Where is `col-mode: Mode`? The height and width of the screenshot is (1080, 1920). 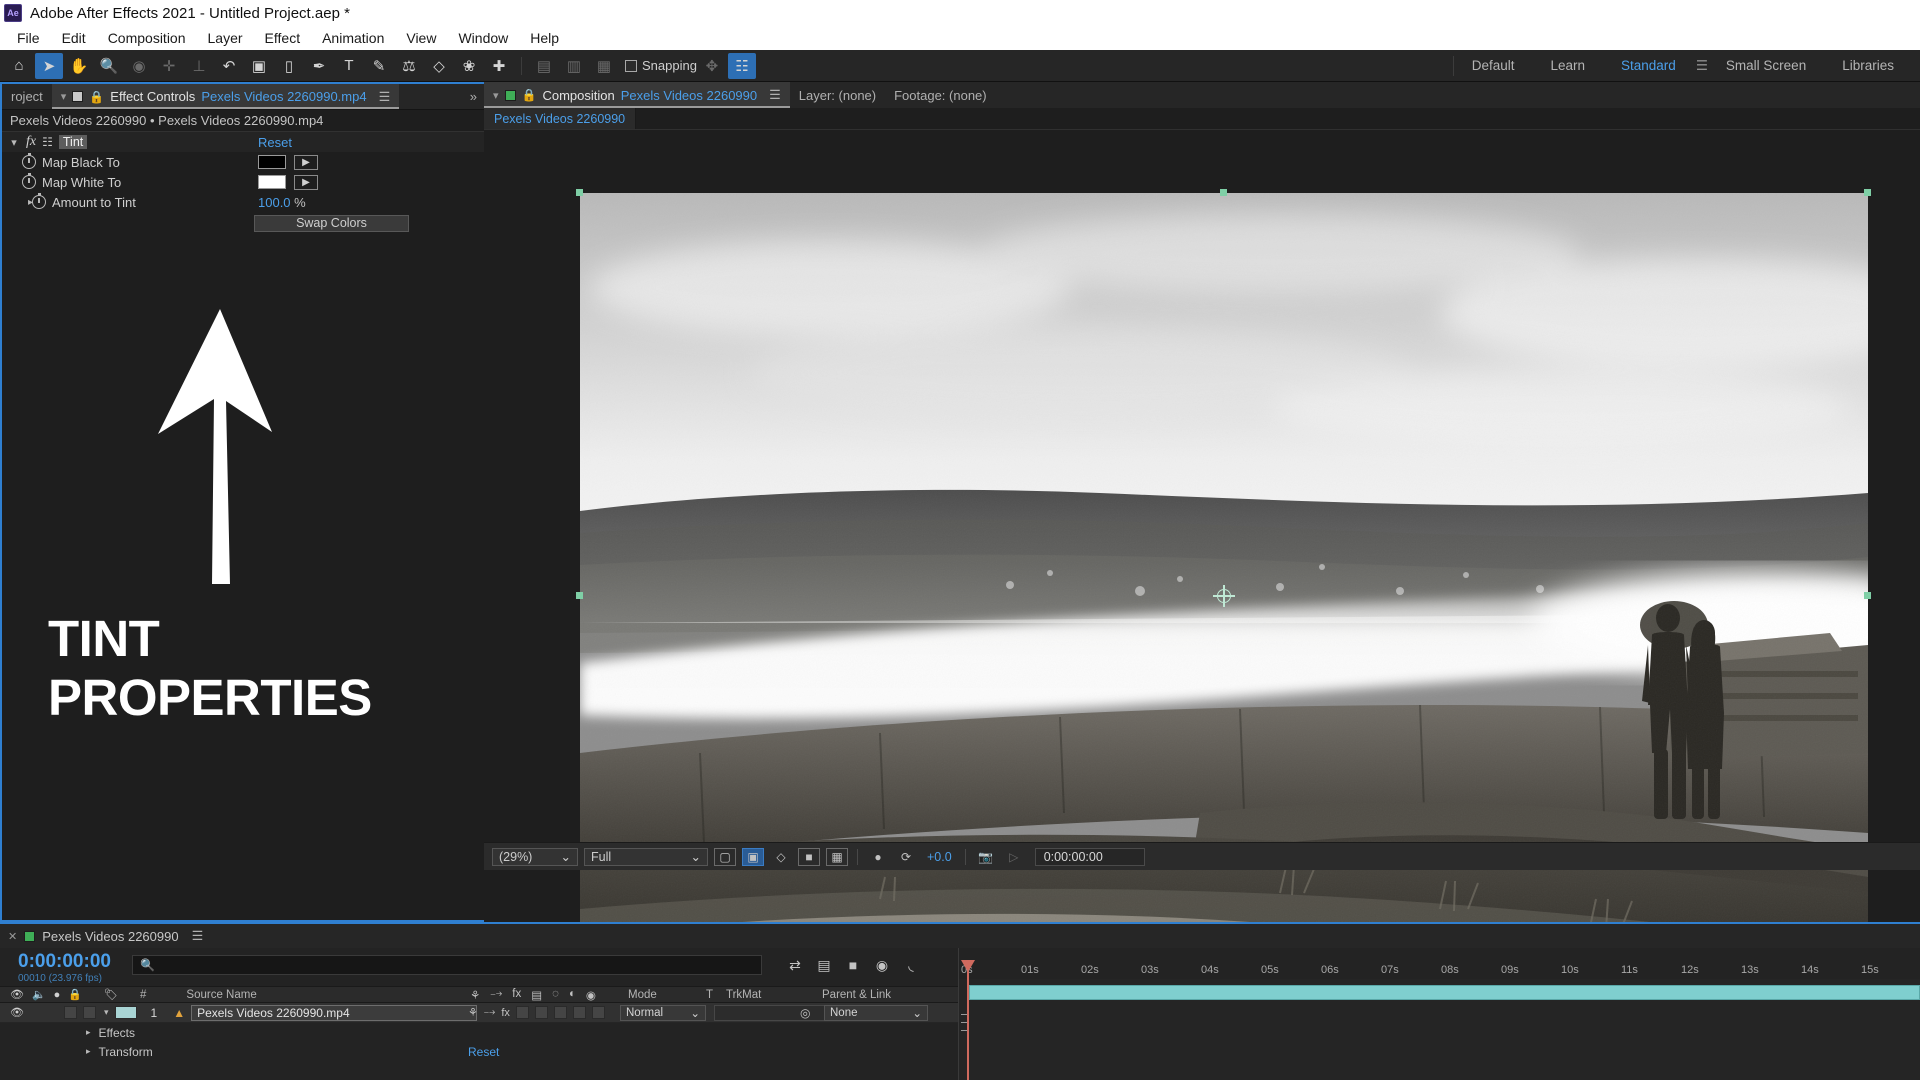
col-mode: Mode is located at coordinates (642, 995).